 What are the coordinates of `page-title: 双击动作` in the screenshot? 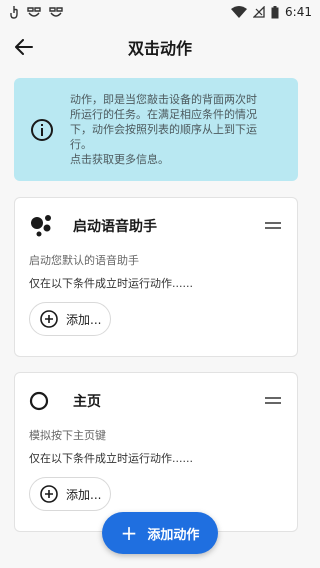 It's located at (159, 48).